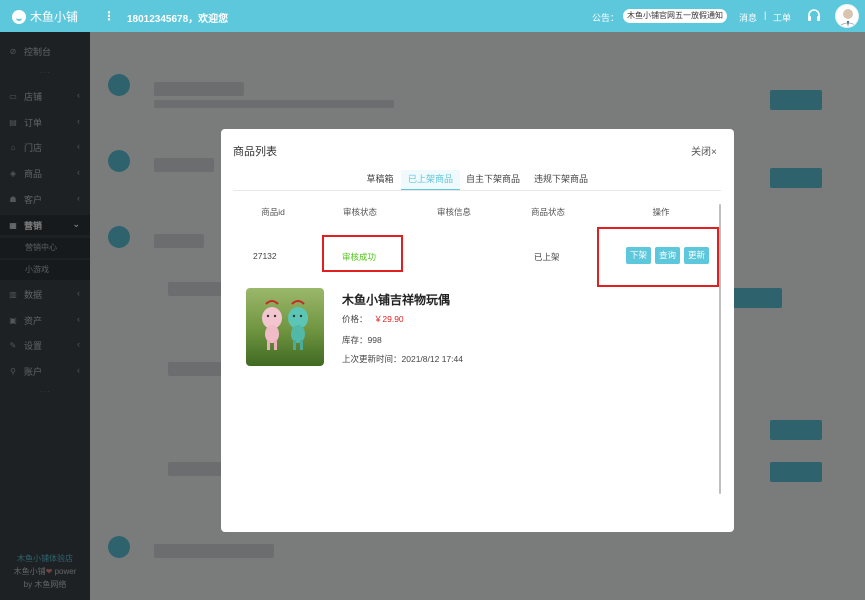 The height and width of the screenshot is (600, 865). I want to click on tab-self-delisted: 自主下架商品, so click(493, 180).